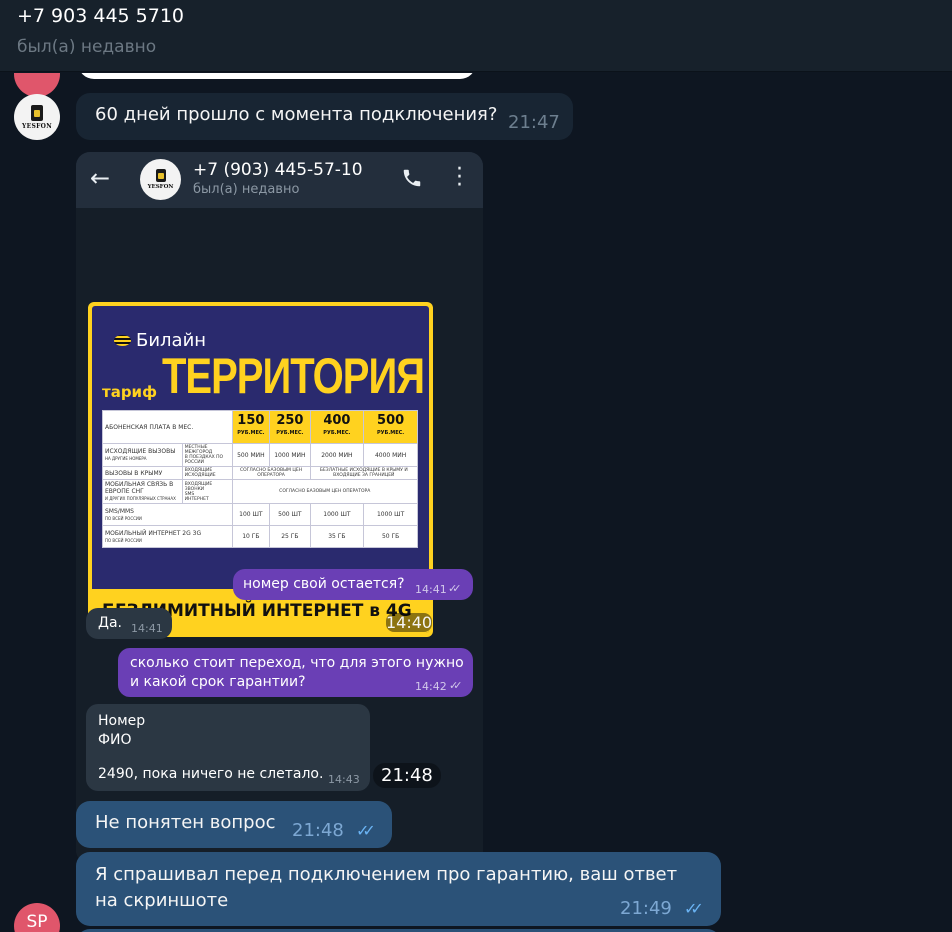  What do you see at coordinates (324, 584) in the screenshot?
I see `screenshot-message-text: номер свой остается?` at bounding box center [324, 584].